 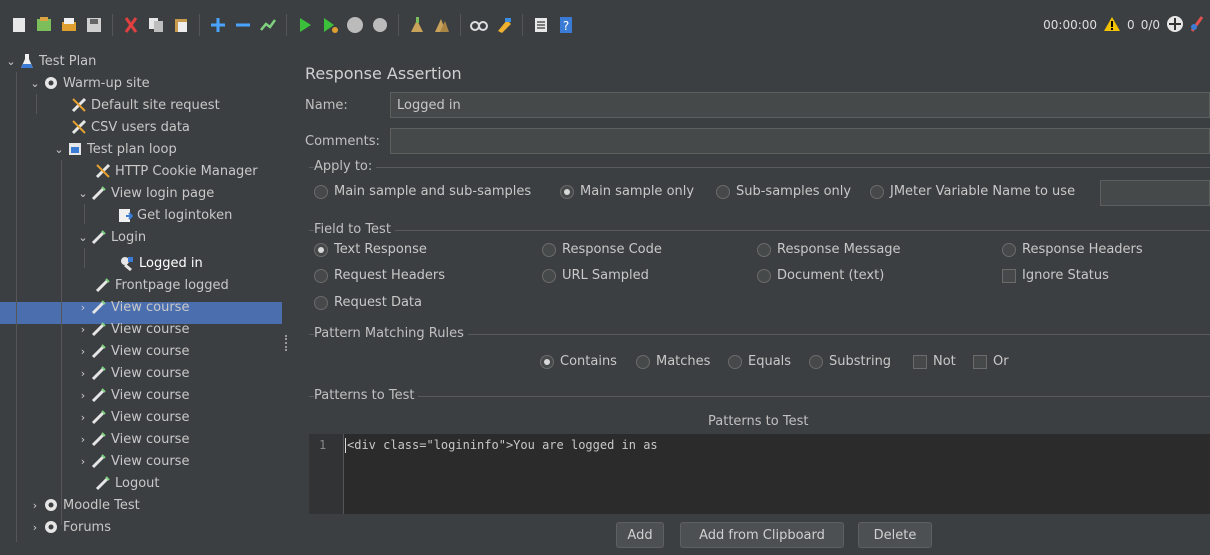 I want to click on save-icon, so click(x=94, y=25).